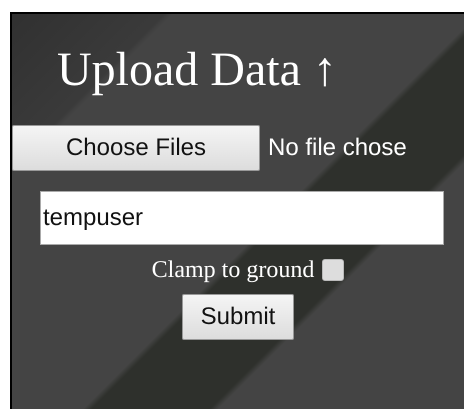 This screenshot has width=464, height=409. I want to click on panel-title: Upload Data ↑, so click(197, 70).